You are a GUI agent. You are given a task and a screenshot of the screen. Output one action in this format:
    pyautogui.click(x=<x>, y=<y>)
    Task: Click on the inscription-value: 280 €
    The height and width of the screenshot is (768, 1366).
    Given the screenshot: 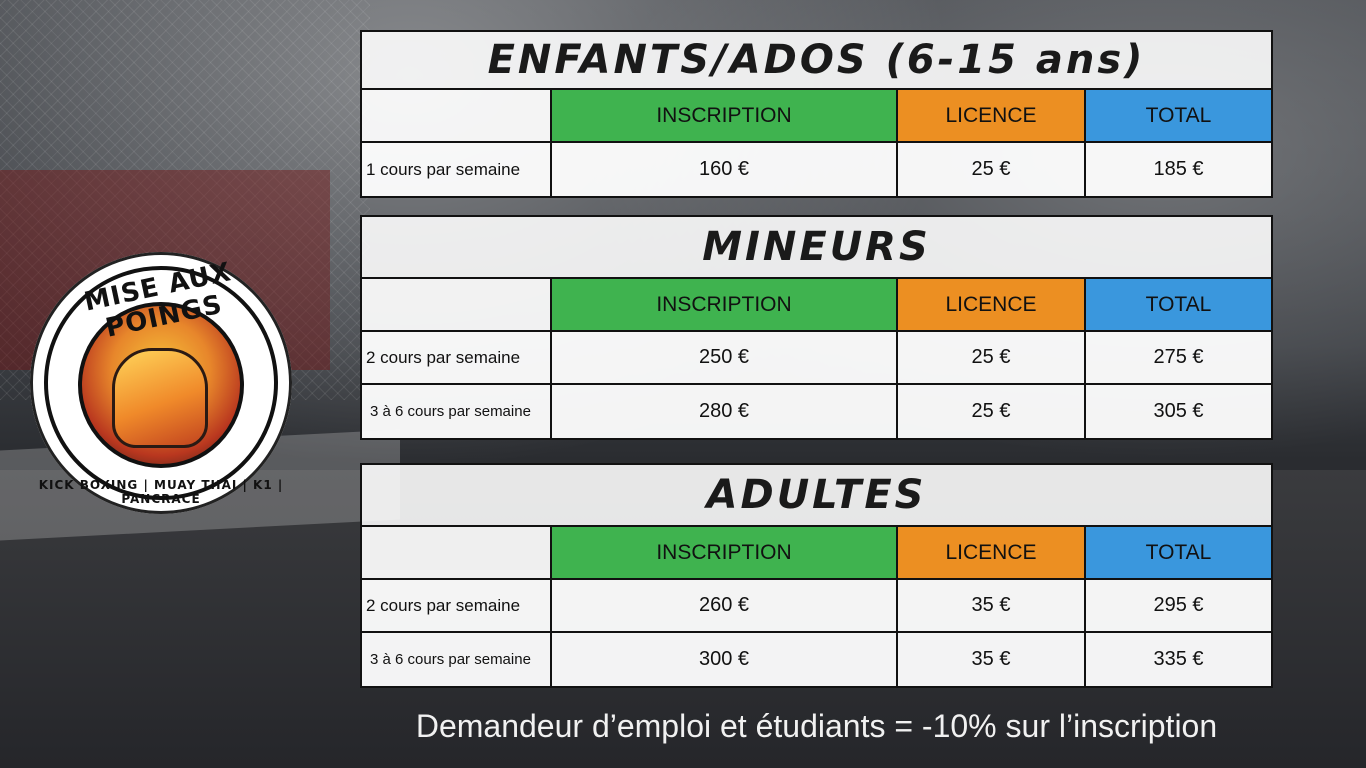 What is the action you would take?
    pyautogui.click(x=725, y=411)
    